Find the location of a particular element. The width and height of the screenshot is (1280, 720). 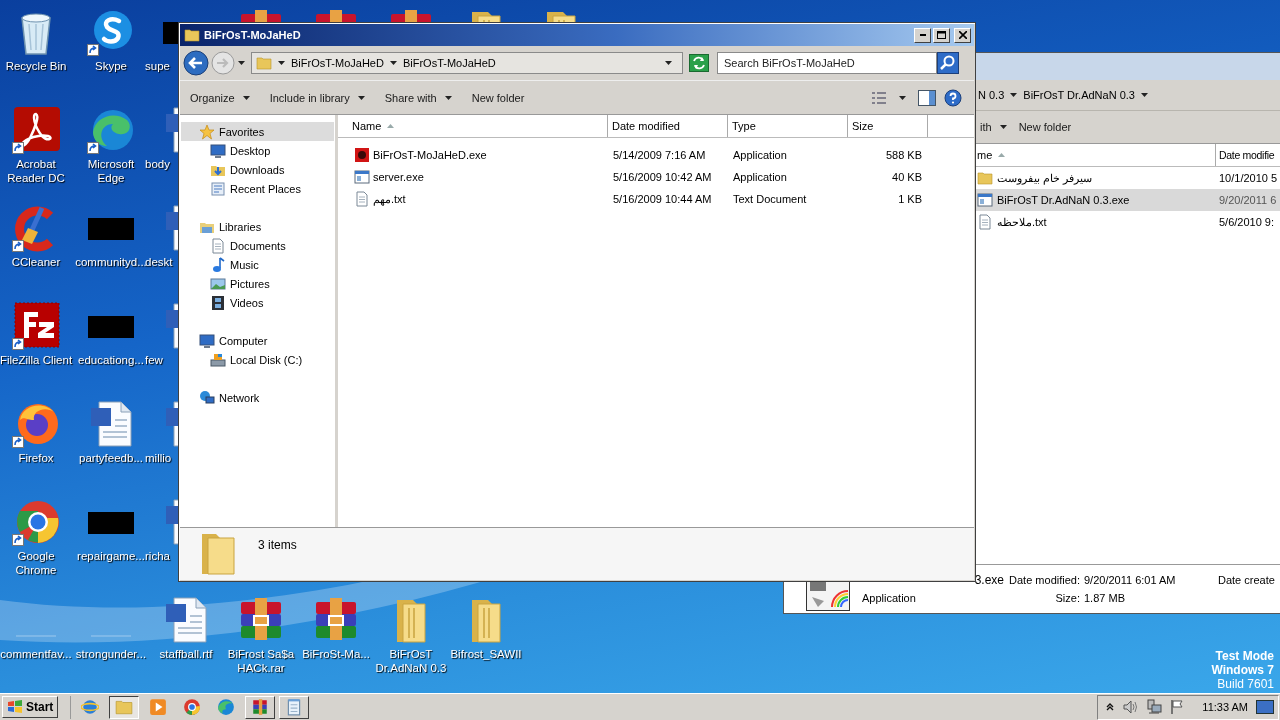

back-button is located at coordinates (196, 63).